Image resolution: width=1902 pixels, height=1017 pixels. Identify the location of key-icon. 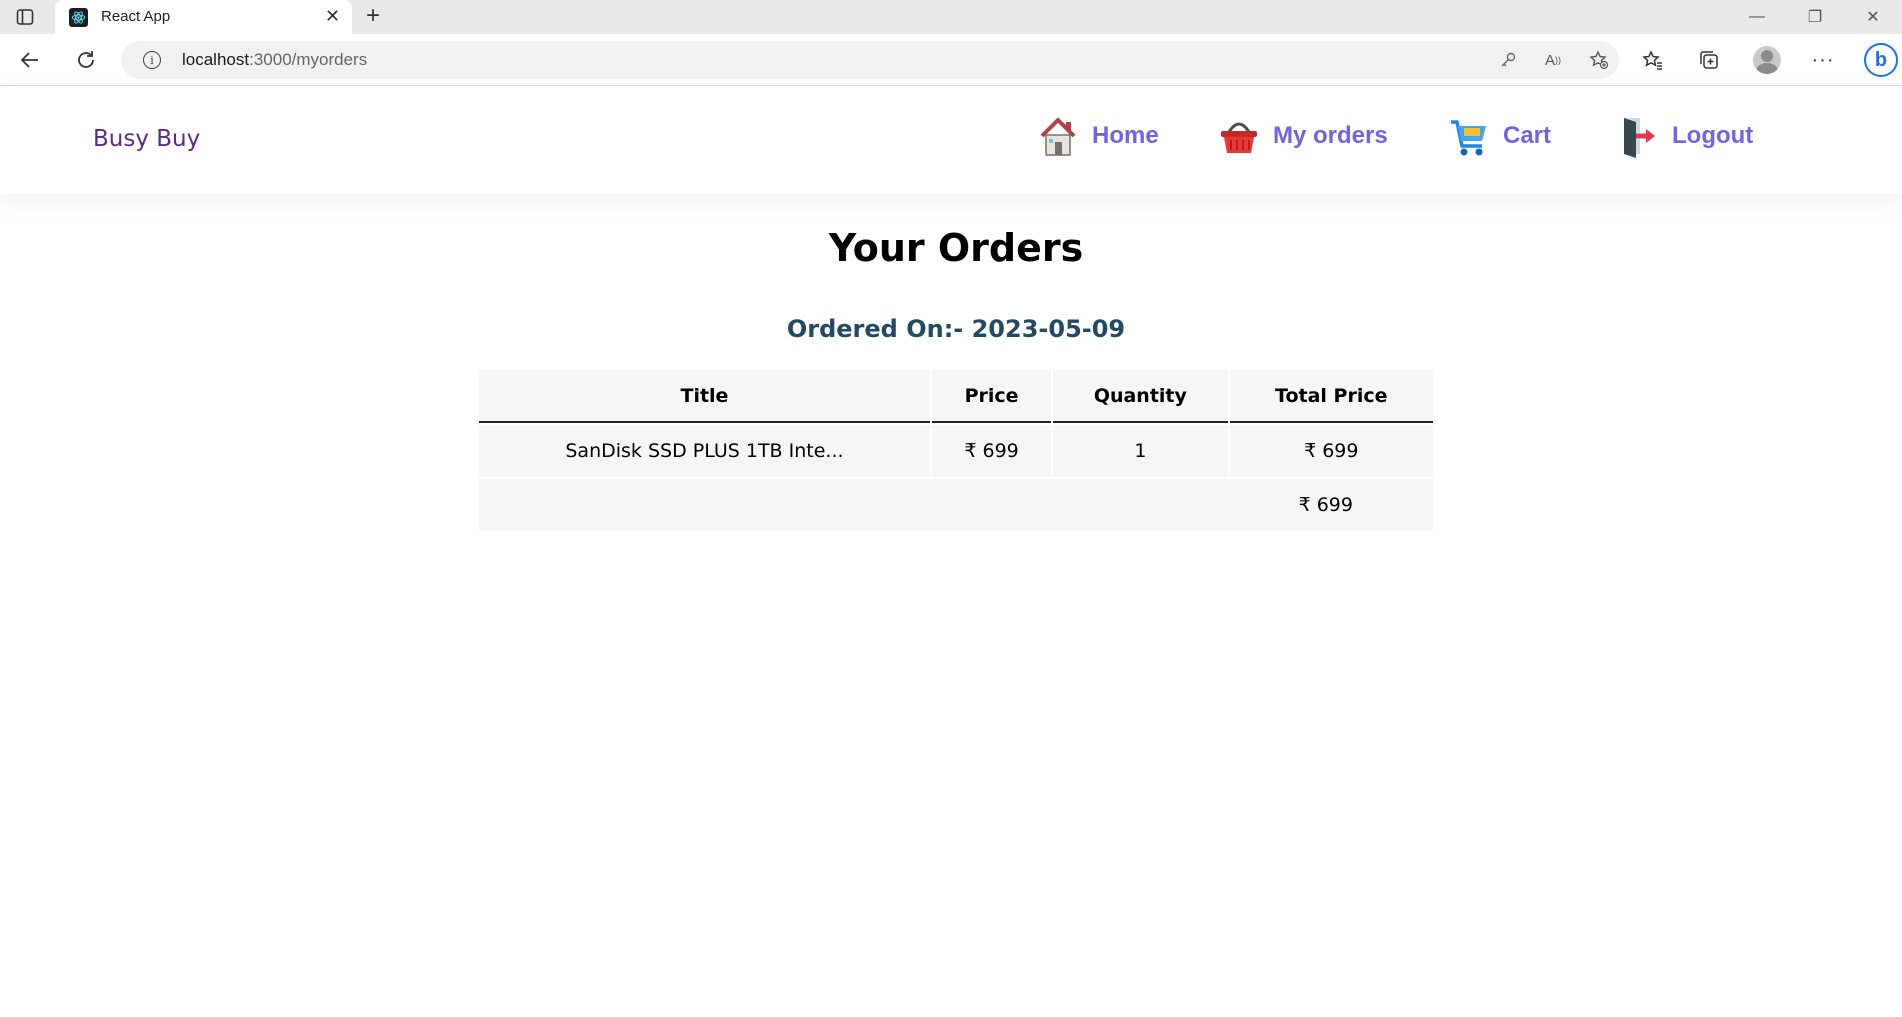
(1508, 60).